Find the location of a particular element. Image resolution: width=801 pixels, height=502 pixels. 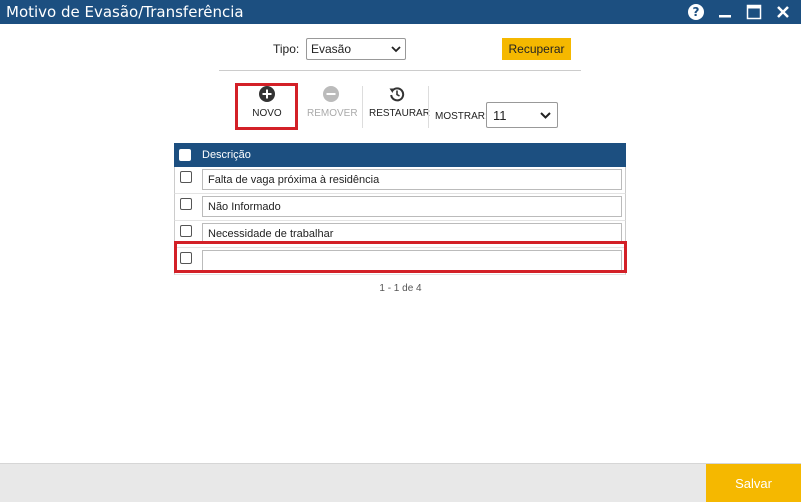

footer-bar: Salvar is located at coordinates (400, 482).